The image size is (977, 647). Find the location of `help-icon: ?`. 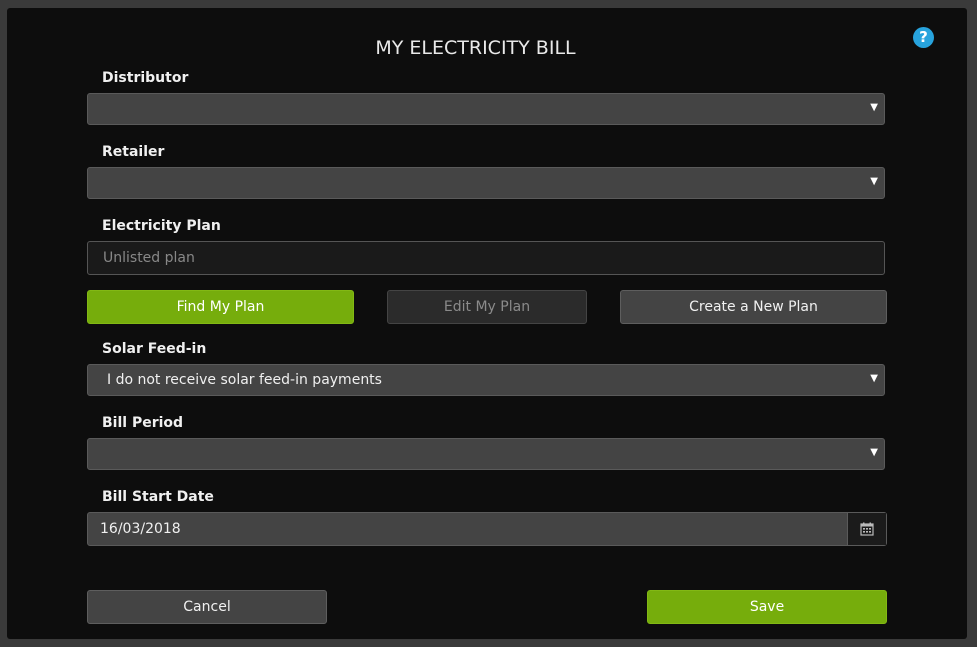

help-icon: ? is located at coordinates (923, 37).